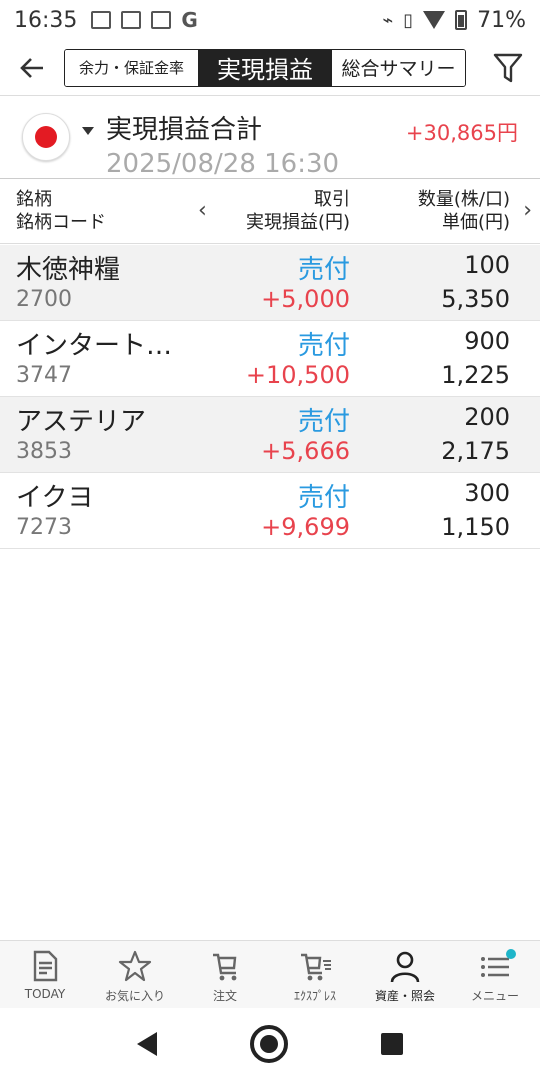 Image resolution: width=540 pixels, height=1080 pixels. I want to click on battery-icon, so click(461, 20).